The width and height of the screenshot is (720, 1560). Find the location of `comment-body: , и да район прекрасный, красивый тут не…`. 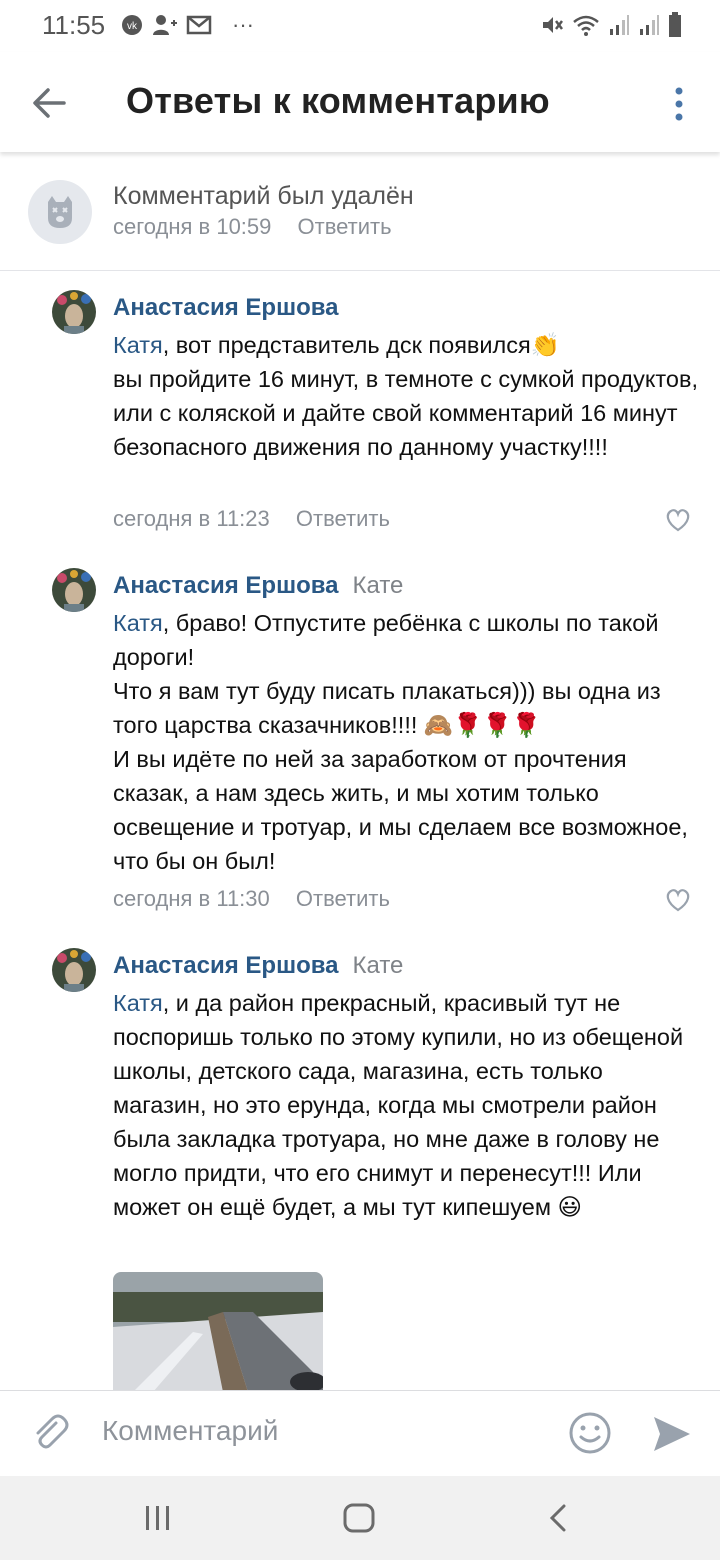

comment-body: , и да район прекрасный, красивый тут не… is located at coordinates (398, 1105).